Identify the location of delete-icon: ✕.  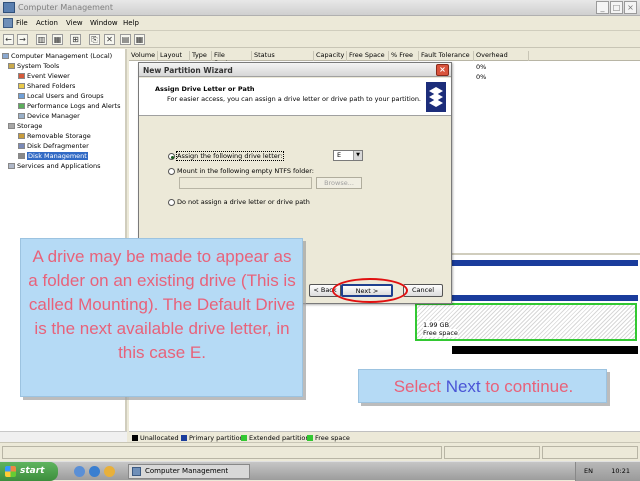
(109, 39).